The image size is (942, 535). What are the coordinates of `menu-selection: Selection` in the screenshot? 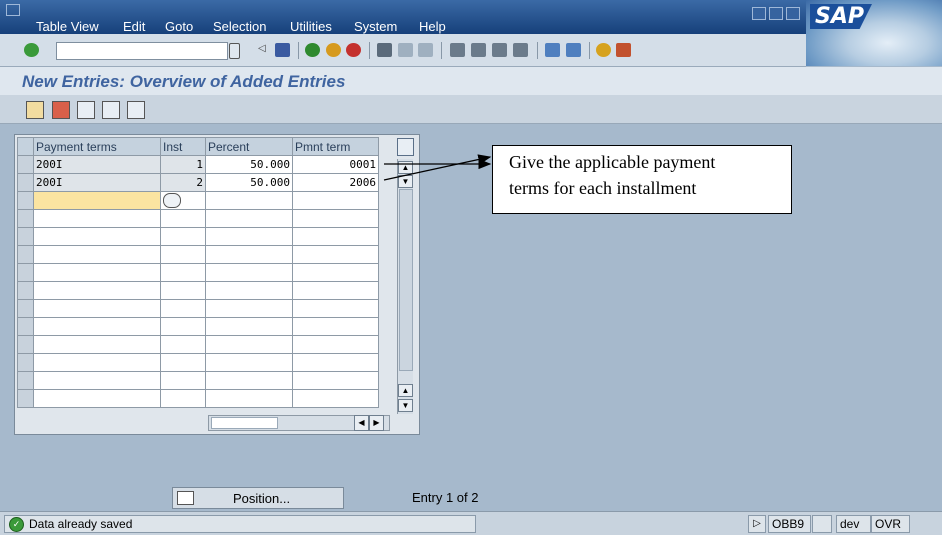 It's located at (239, 26).